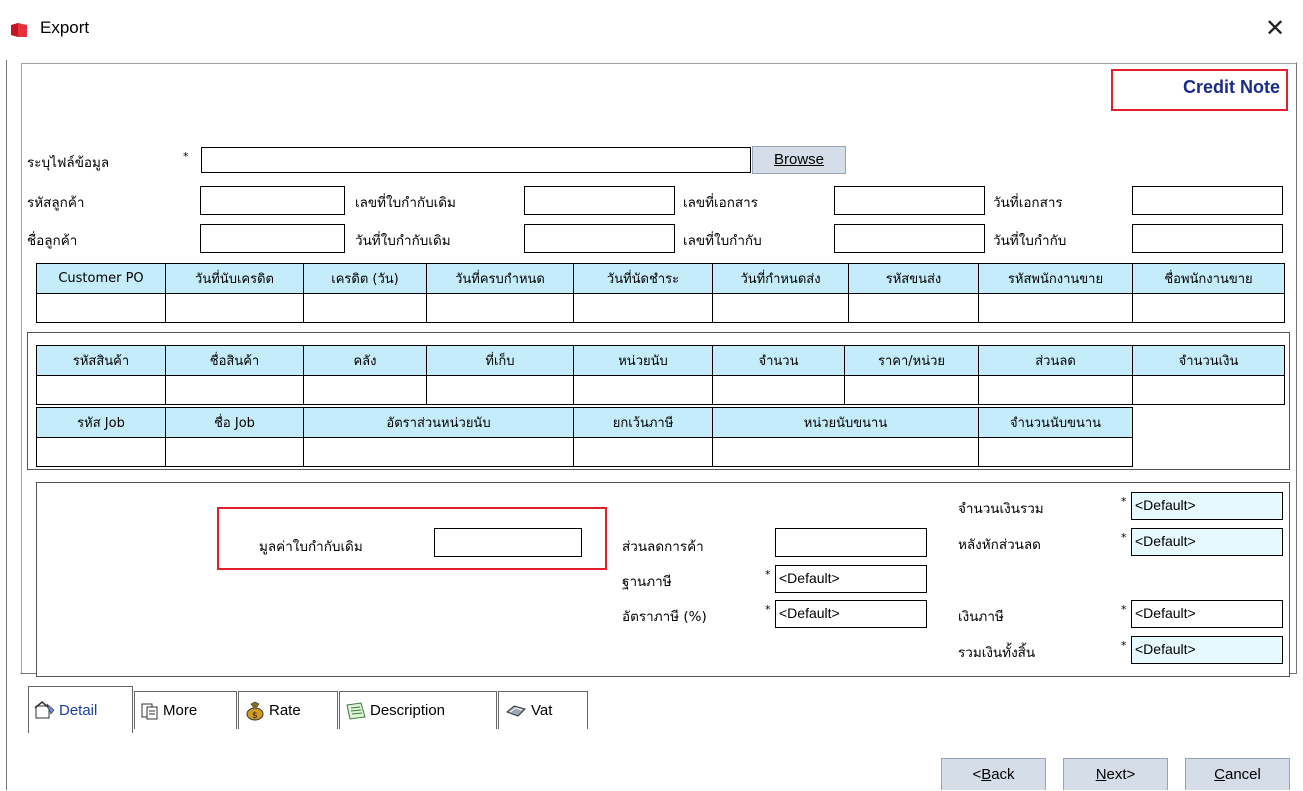 This screenshot has height=791, width=1303. Describe the element at coordinates (1207, 200) in the screenshot. I see `doc-date-field` at that location.